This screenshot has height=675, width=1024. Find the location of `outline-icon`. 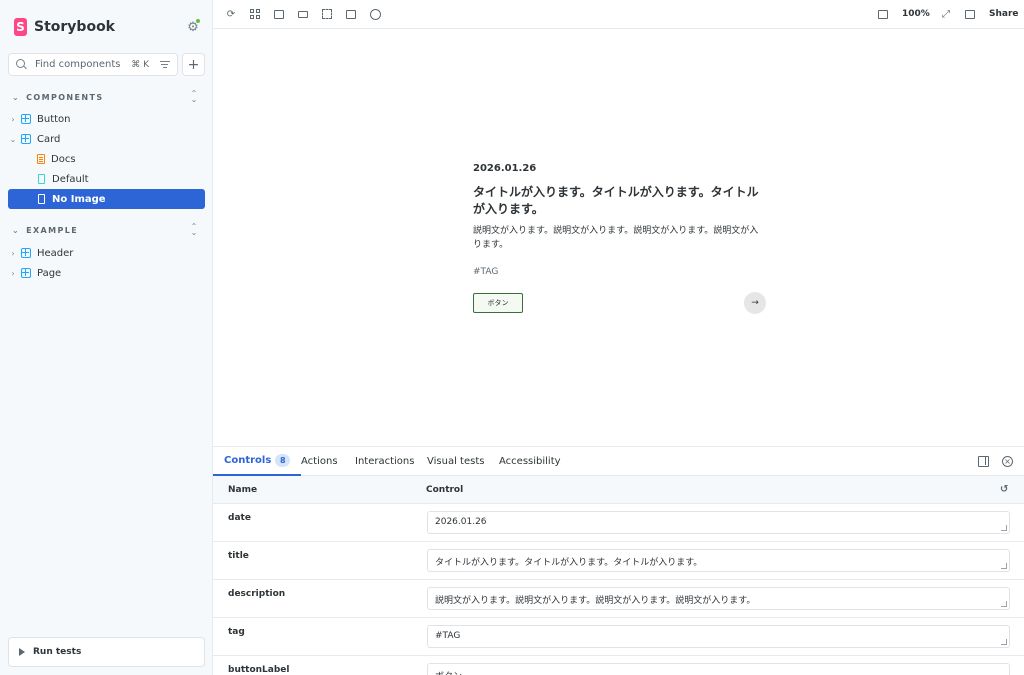

outline-icon is located at coordinates (327, 14).